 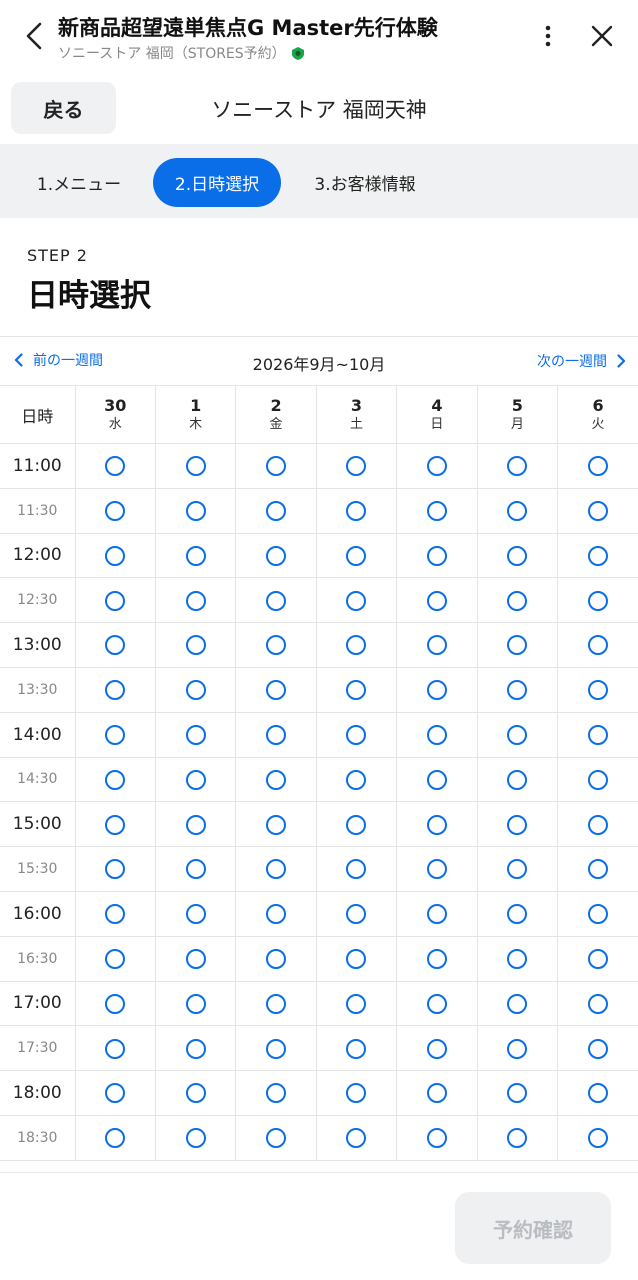 What do you see at coordinates (602, 36) in the screenshot?
I see `close-icon` at bounding box center [602, 36].